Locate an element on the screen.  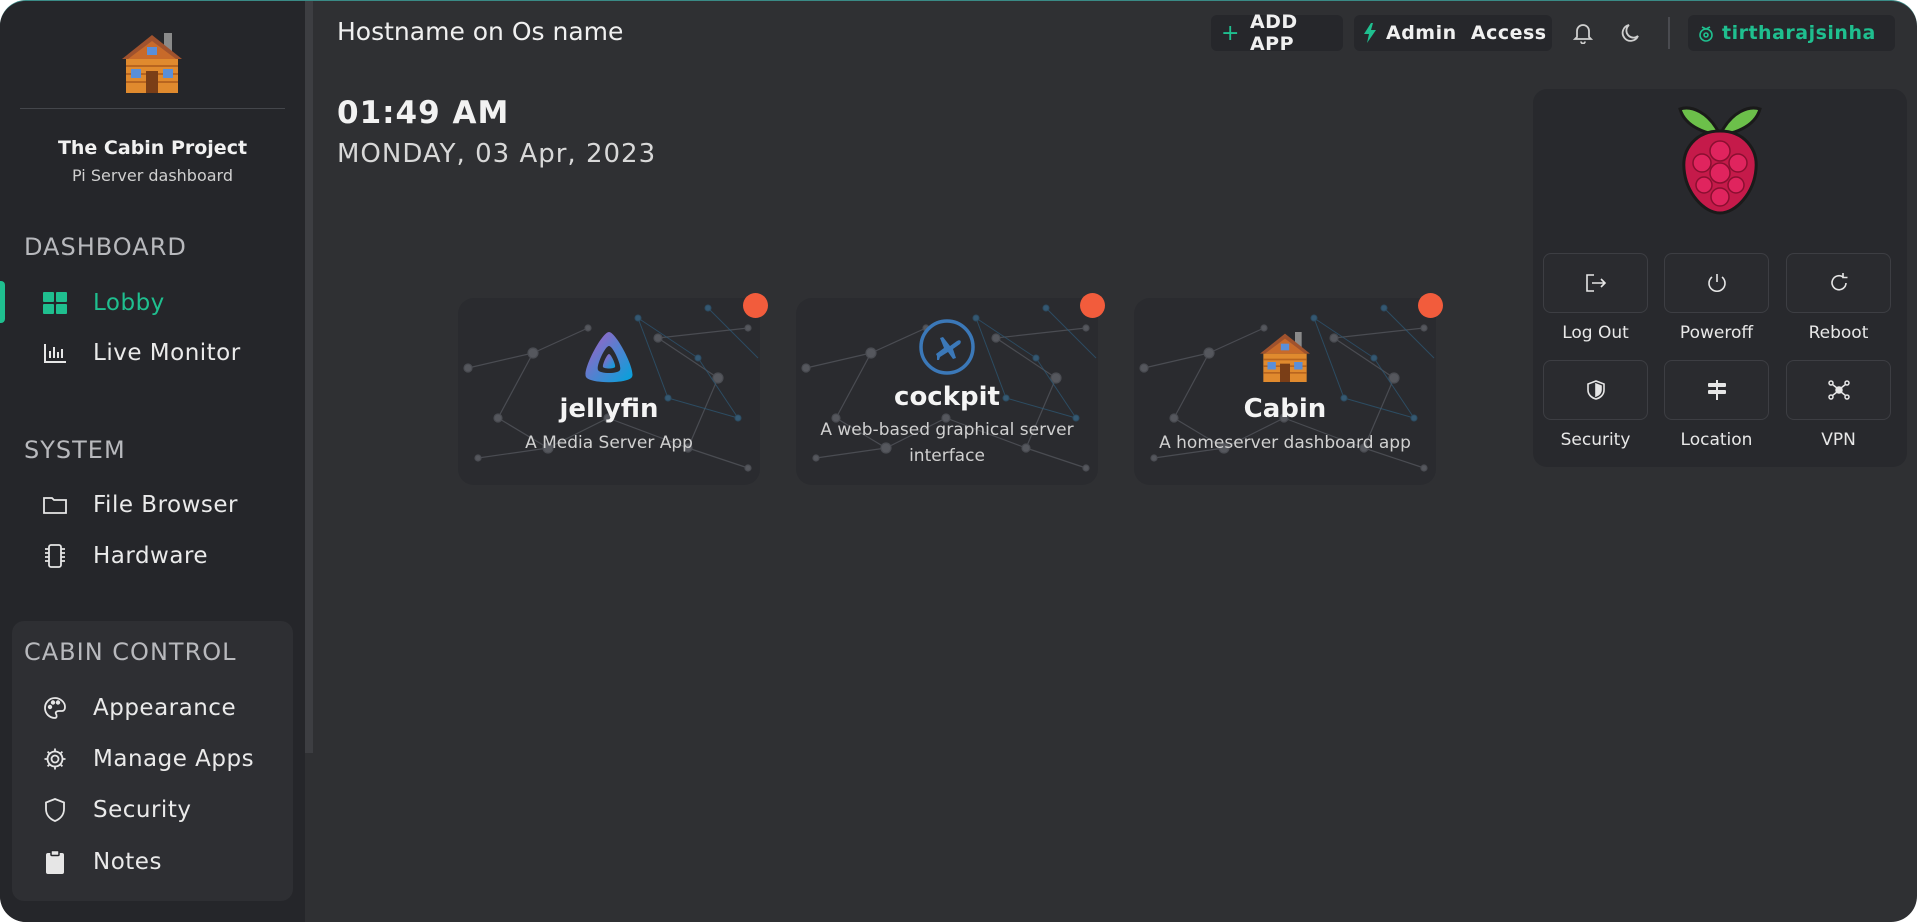
hostname-title: Hostname on Os name is located at coordinates (480, 31).